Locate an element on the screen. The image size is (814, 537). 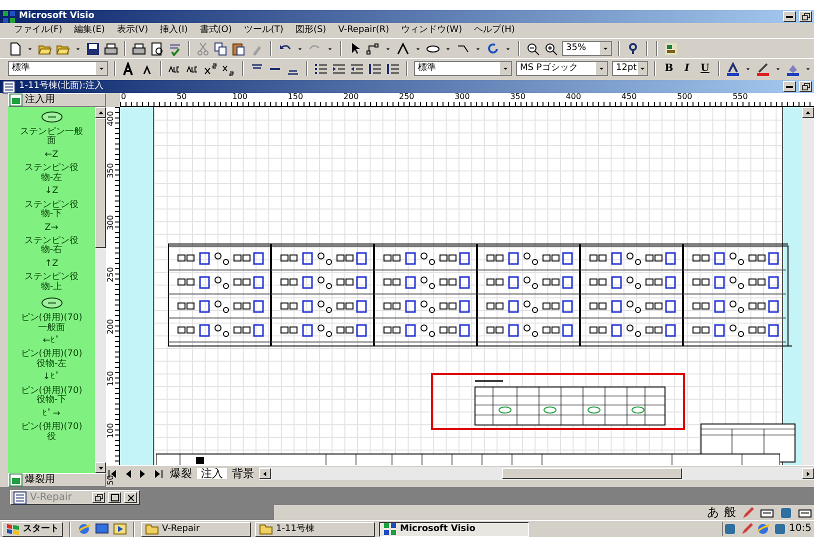
ime-button: あ is located at coordinates (713, 512).